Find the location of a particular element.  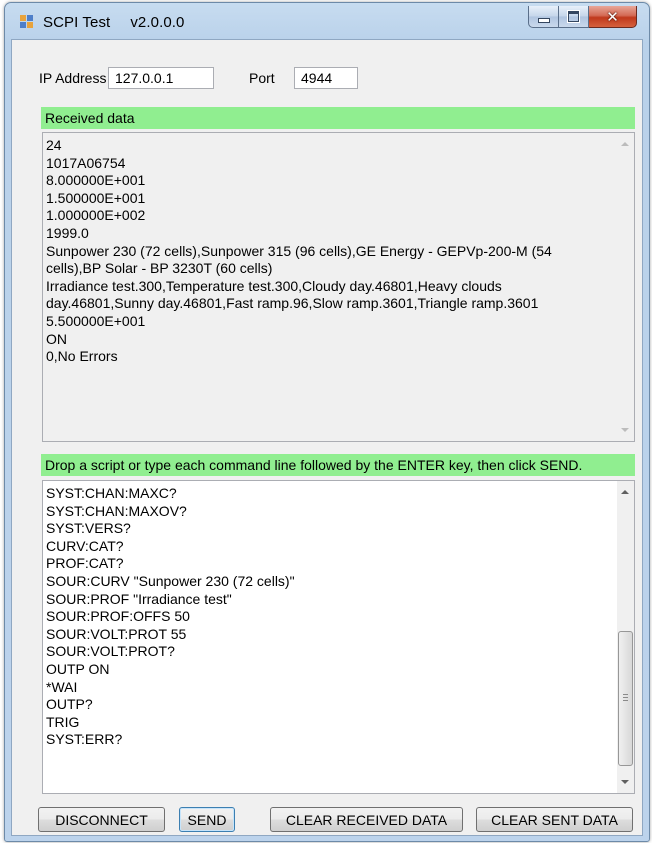

window-title: SCPI Test v2.0.0.0 is located at coordinates (114, 22).